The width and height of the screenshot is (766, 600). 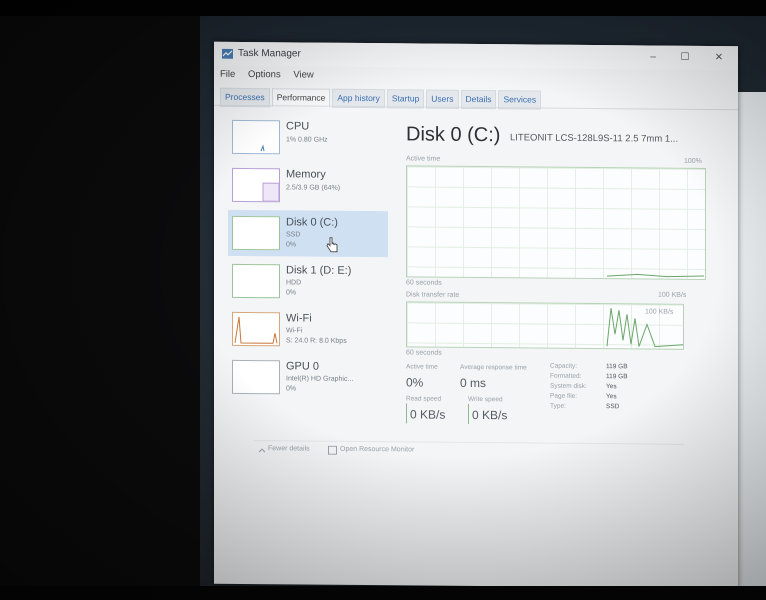 I want to click on active-time-graph-duration: 60 seconds, so click(x=424, y=283).